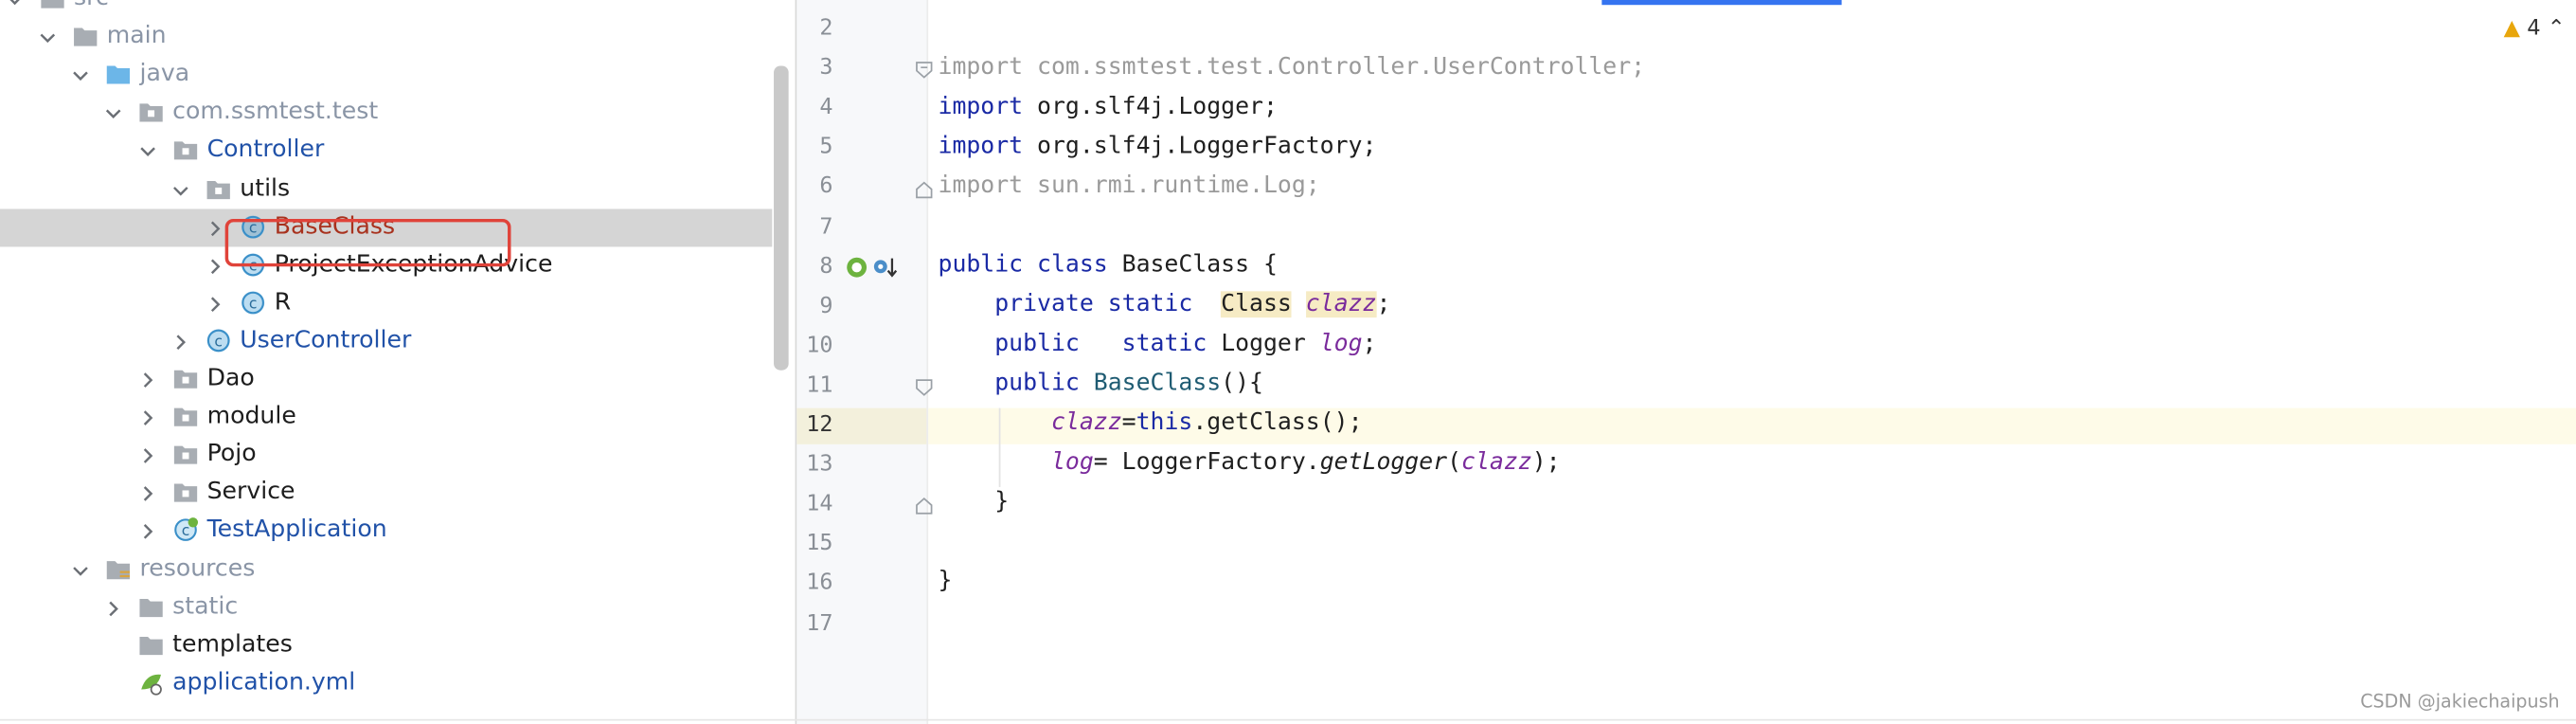  I want to click on type-name: Class, so click(1256, 304).